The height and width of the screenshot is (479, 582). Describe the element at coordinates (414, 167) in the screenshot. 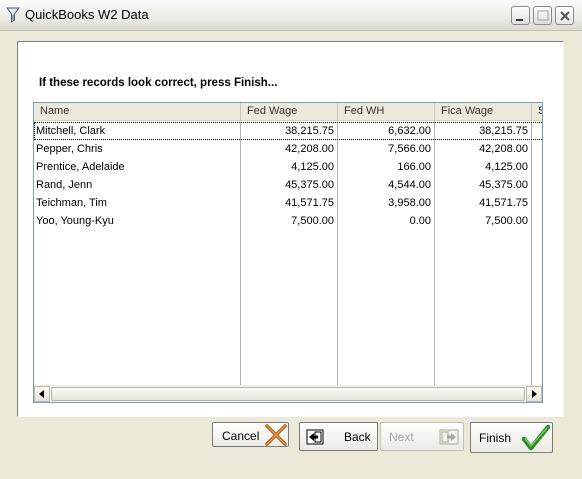

I see `cell-fed-wh: 166.00` at that location.